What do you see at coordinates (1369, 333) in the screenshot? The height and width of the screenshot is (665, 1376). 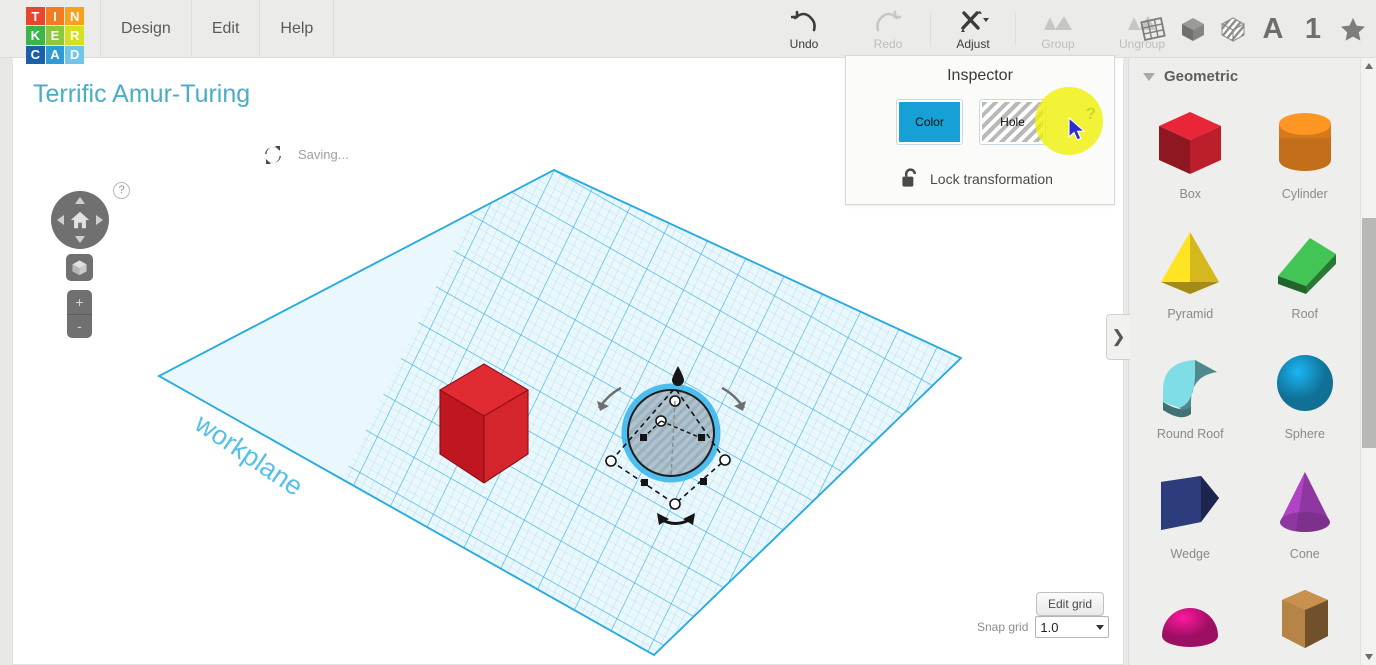 I see `scrollbar-thumb` at bounding box center [1369, 333].